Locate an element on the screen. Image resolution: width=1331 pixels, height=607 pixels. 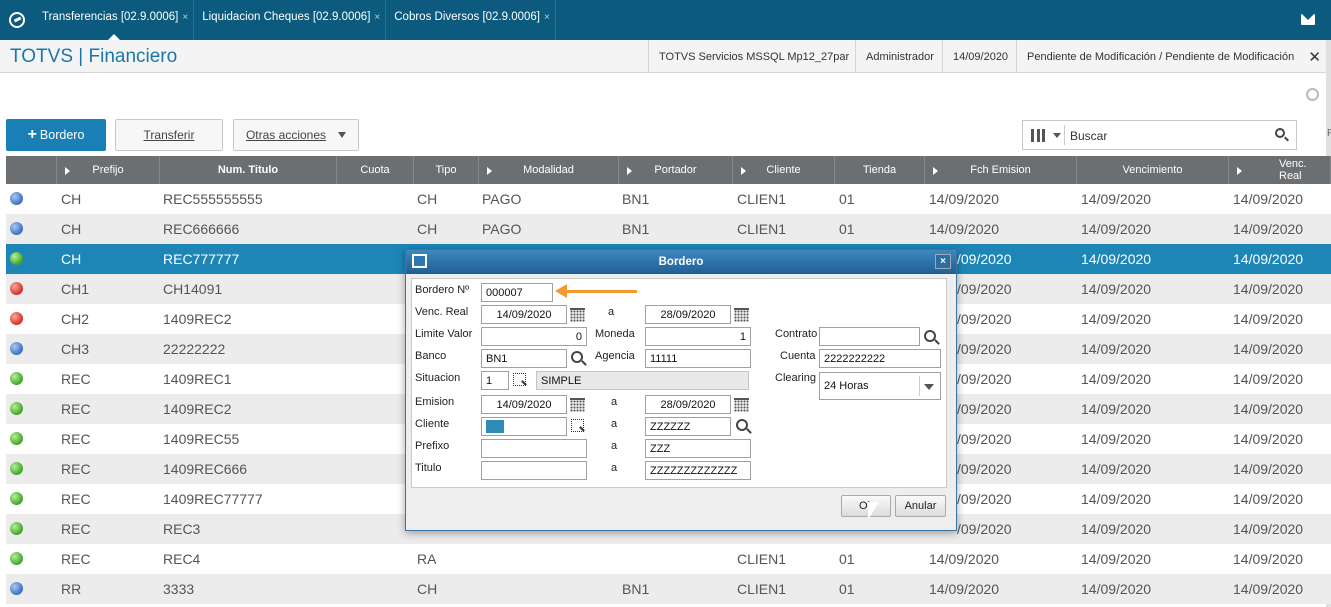
cell-emision: 14/09/2020 is located at coordinates (964, 589).